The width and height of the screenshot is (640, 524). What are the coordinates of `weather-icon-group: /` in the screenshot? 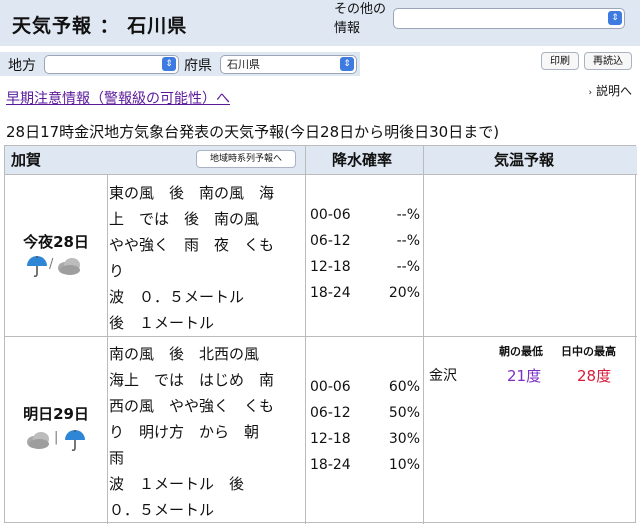 It's located at (55, 266).